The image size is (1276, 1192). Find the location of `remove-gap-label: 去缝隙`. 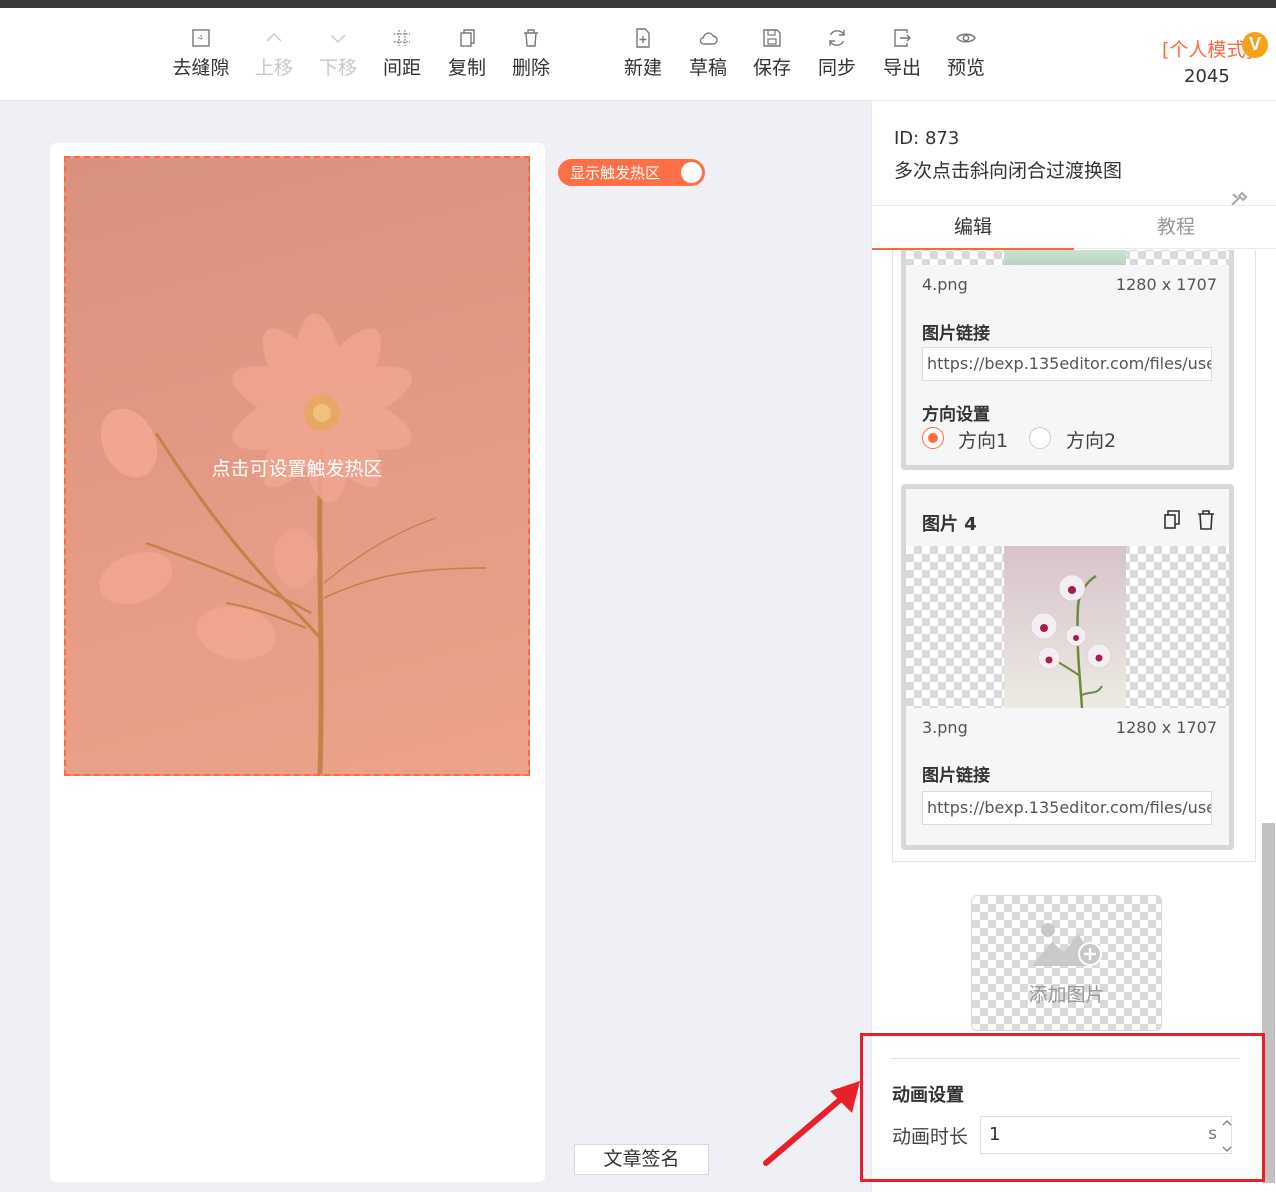

remove-gap-label: 去缝隙 is located at coordinates (201, 68).